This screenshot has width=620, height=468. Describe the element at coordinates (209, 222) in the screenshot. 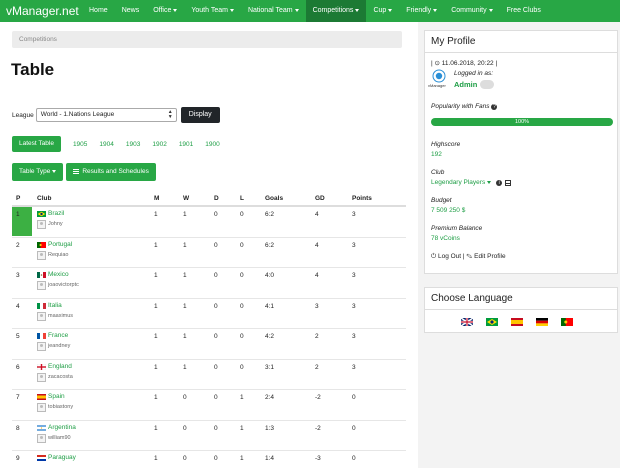

I see `table-row: 1 Brazil Johny 1 1 0 0 6:2 4 3` at that location.